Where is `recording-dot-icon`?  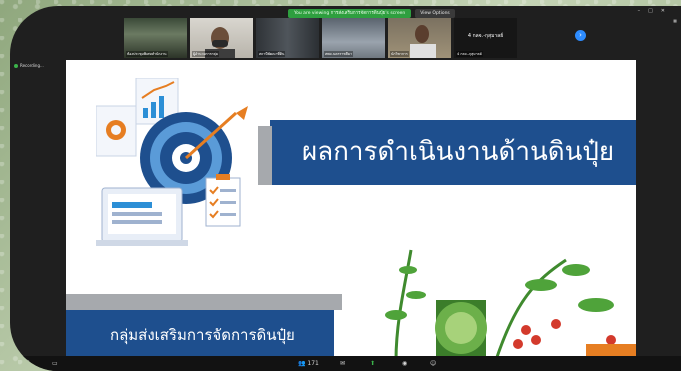
recording-dot-icon is located at coordinates (16, 65).